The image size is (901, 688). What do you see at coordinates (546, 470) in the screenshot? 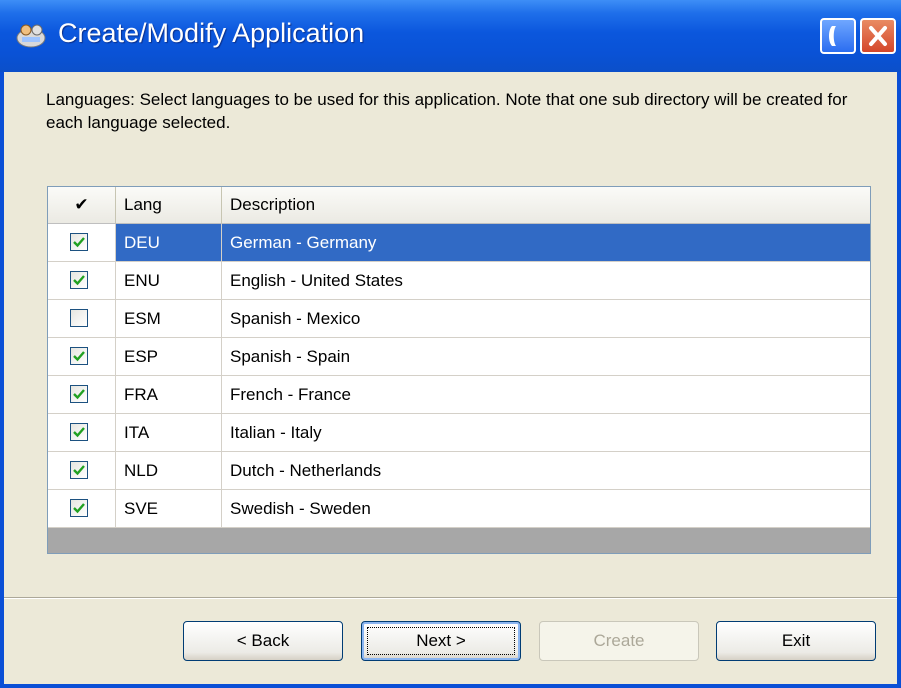
I see `description-cell: Dutch - Netherlands` at bounding box center [546, 470].